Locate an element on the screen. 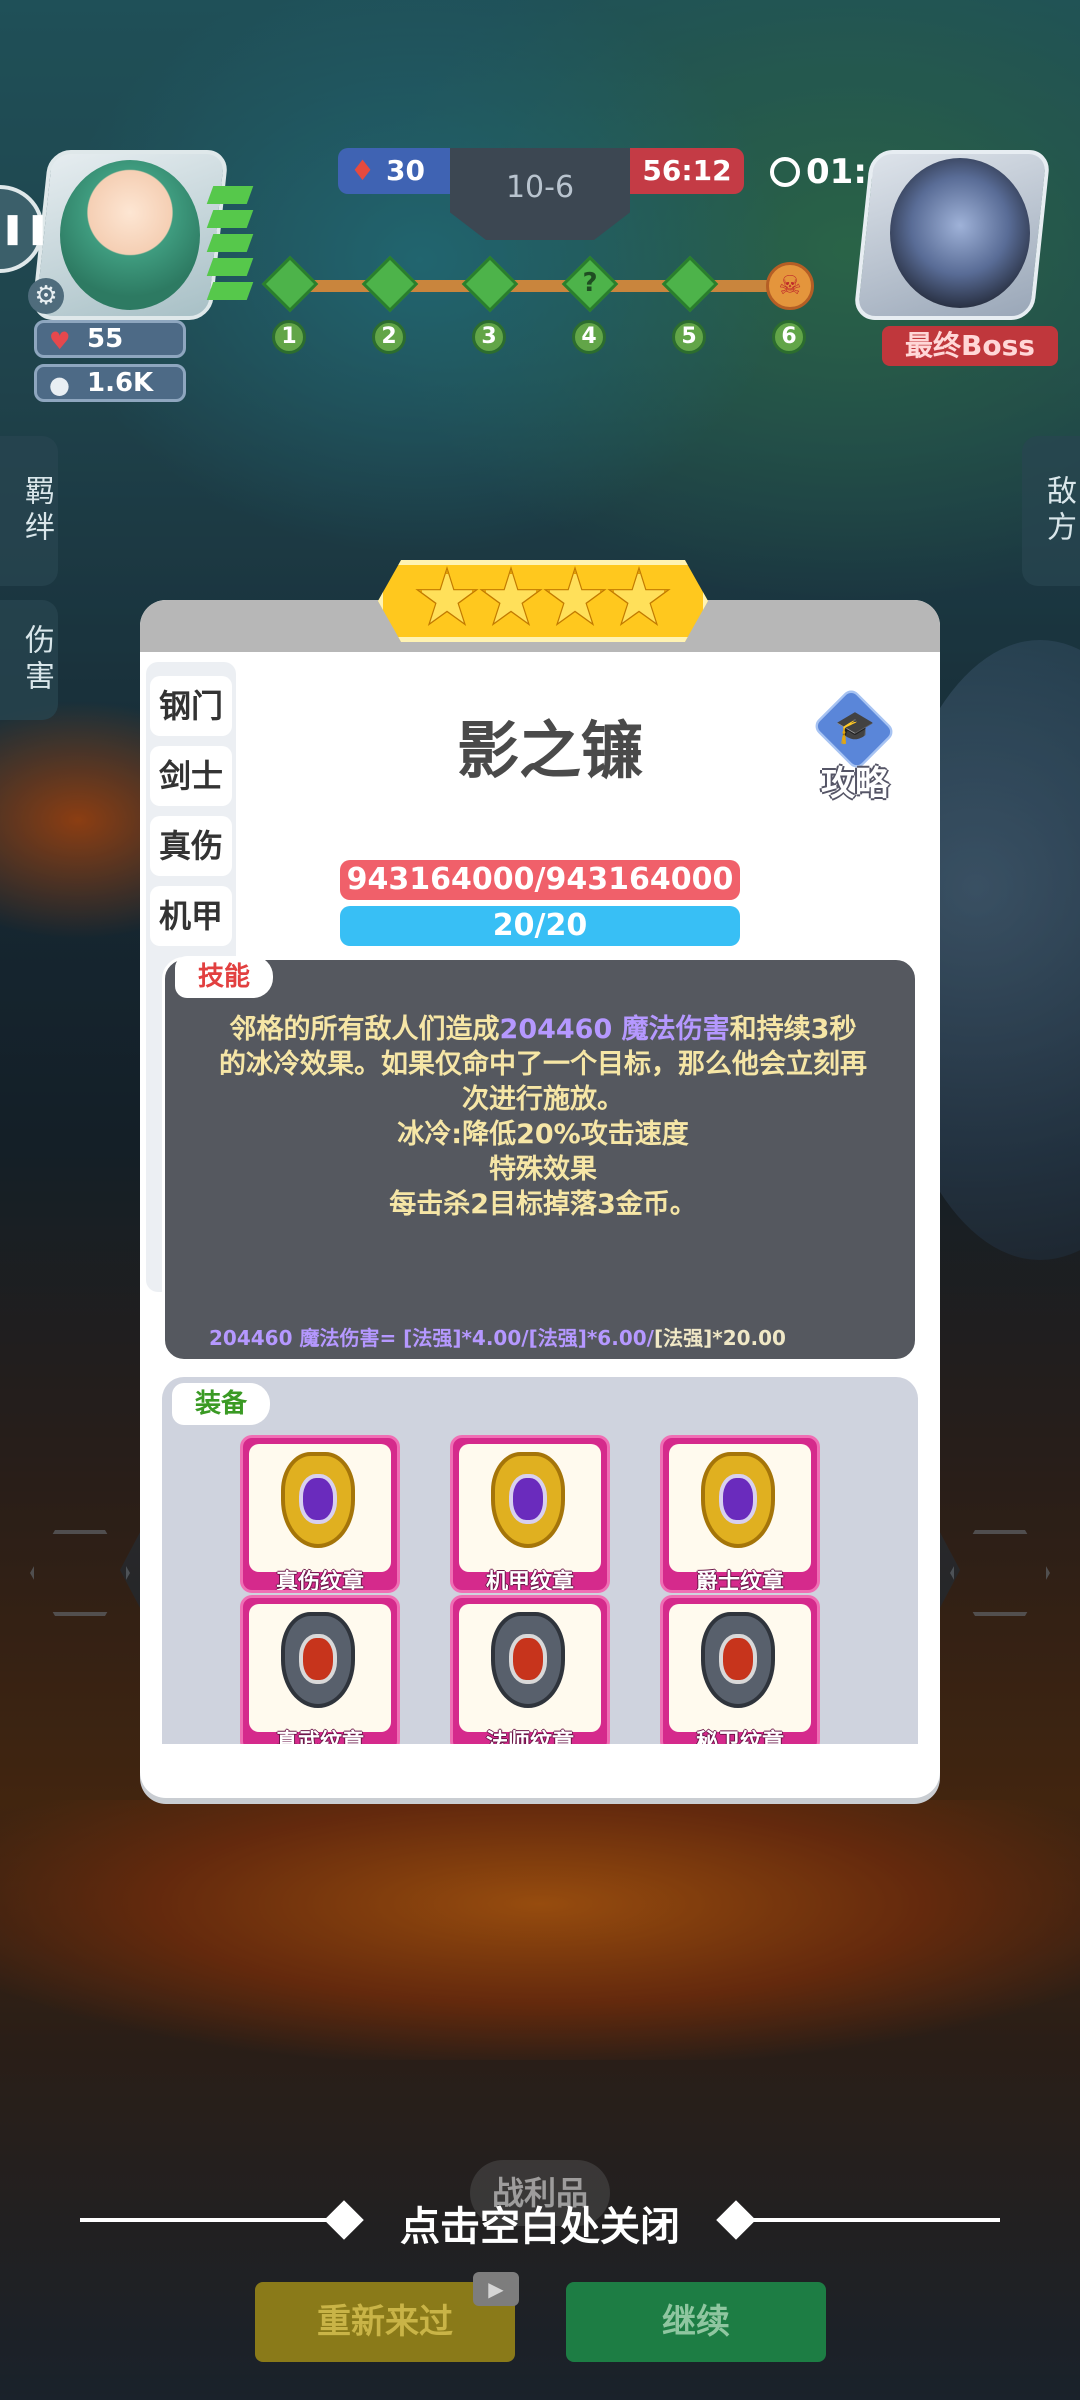 The height and width of the screenshot is (2400, 1080). equipment-tab-label: 装备 is located at coordinates (221, 1404).